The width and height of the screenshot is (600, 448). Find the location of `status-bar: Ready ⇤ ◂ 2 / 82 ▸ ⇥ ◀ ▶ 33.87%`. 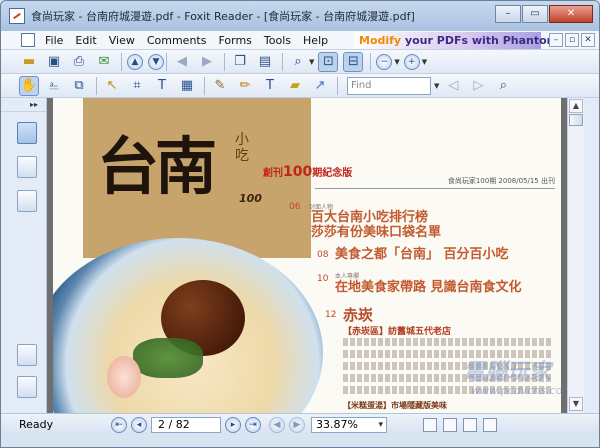

status-bar: Ready ⇤ ◂ 2 / 82 ▸ ⇥ ◀ ▶ 33.87% is located at coordinates (300, 424).